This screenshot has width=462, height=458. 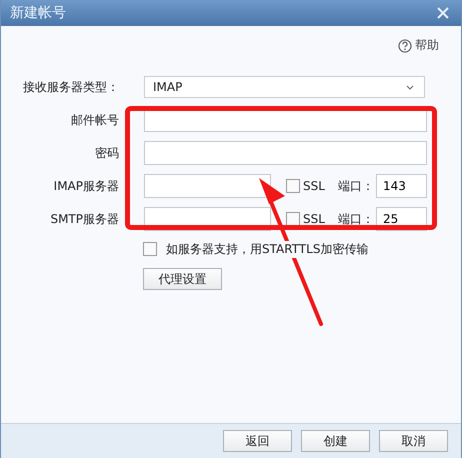 What do you see at coordinates (150, 249) in the screenshot?
I see `starttls-checkbox` at bounding box center [150, 249].